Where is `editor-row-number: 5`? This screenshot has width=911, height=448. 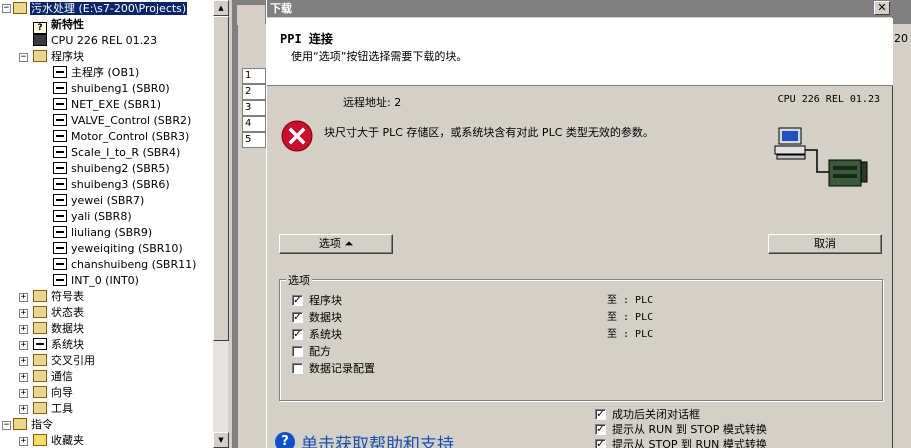 editor-row-number: 5 is located at coordinates (254, 140).